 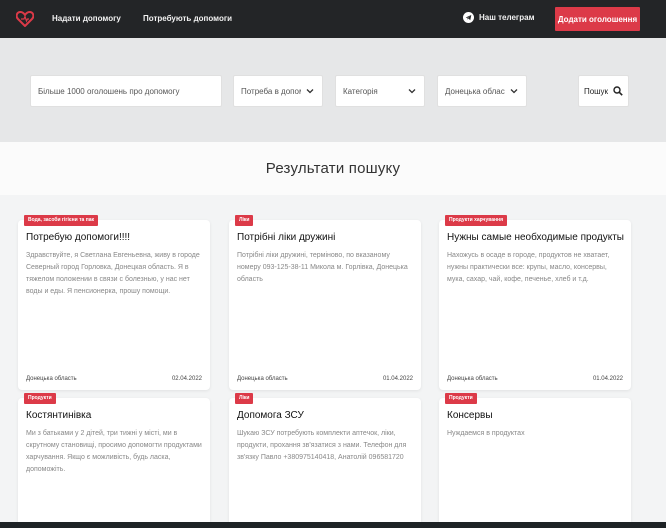 What do you see at coordinates (61, 220) in the screenshot?
I see `category-badge: Вода, засоби гігієни та пак` at bounding box center [61, 220].